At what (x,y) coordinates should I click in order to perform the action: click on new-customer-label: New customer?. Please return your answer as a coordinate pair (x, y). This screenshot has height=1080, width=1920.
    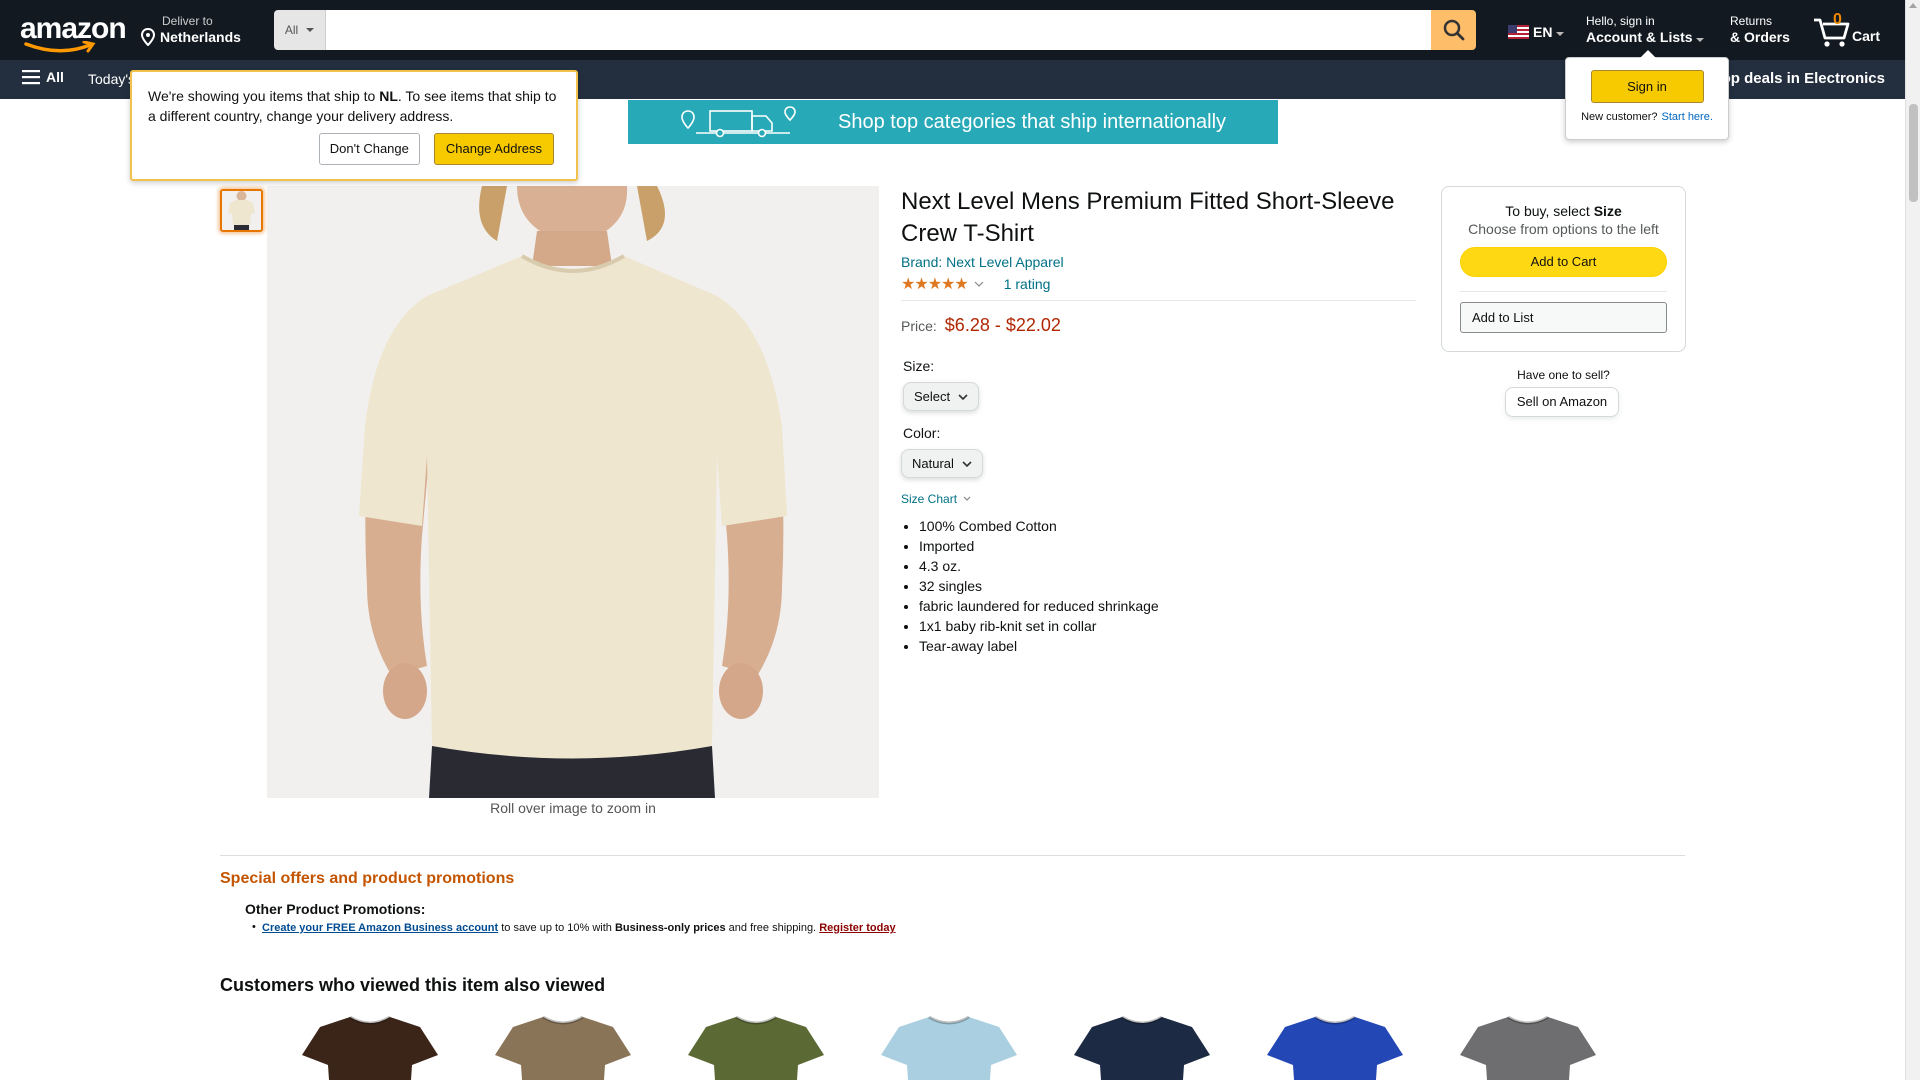
    Looking at the image, I should click on (1619, 117).